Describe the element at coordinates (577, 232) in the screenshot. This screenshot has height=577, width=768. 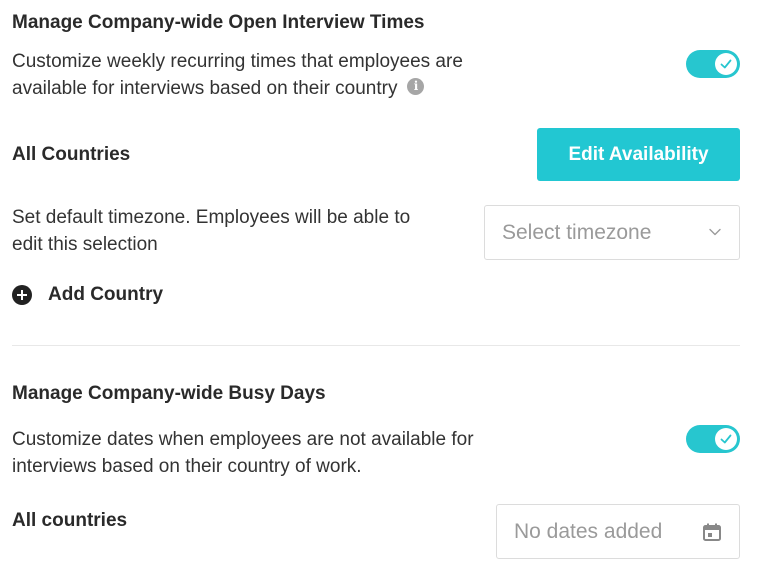
I see `timezone-select-placeholder: Select timezone` at that location.